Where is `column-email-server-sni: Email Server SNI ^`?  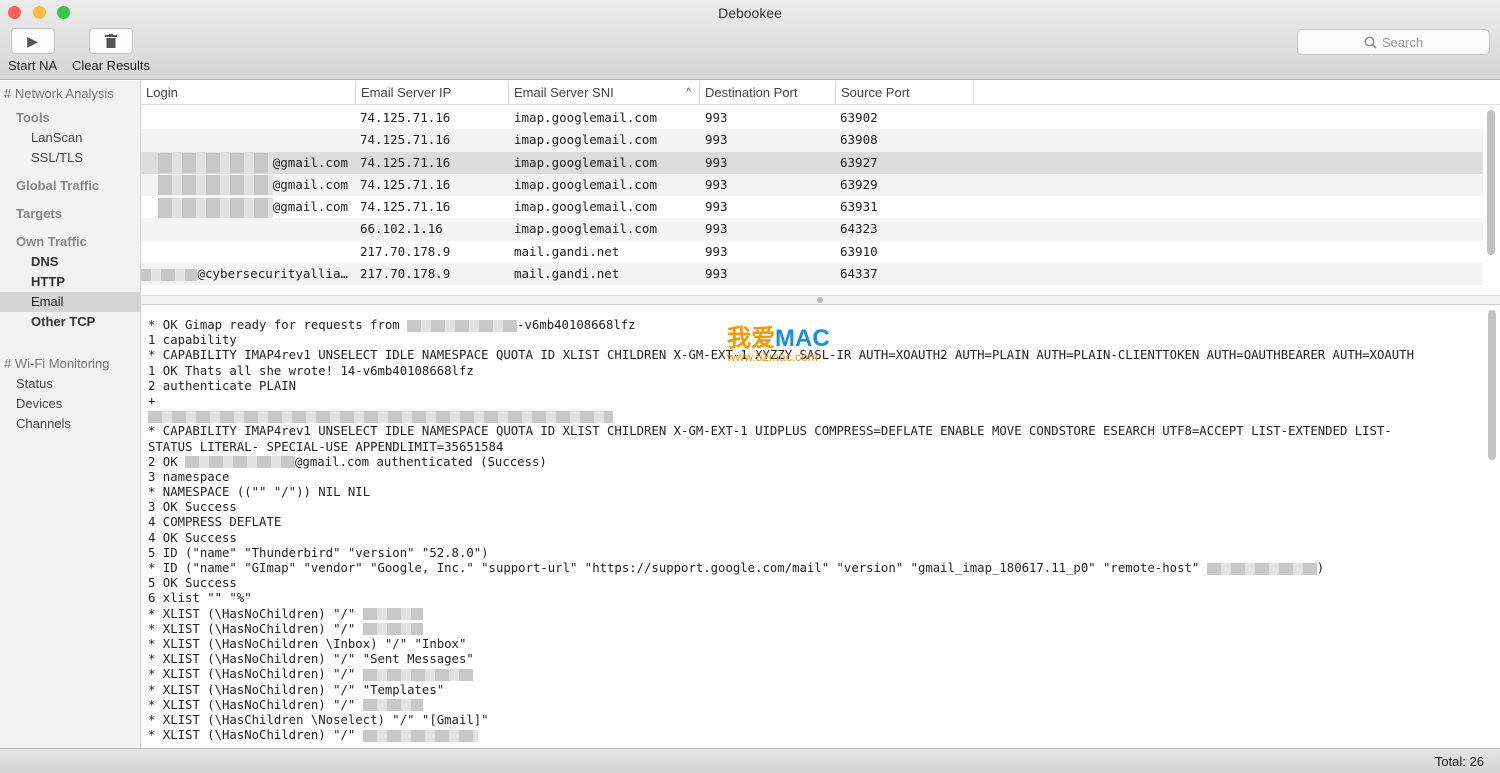
column-email-server-sni: Email Server SNI ^ is located at coordinates (604, 93).